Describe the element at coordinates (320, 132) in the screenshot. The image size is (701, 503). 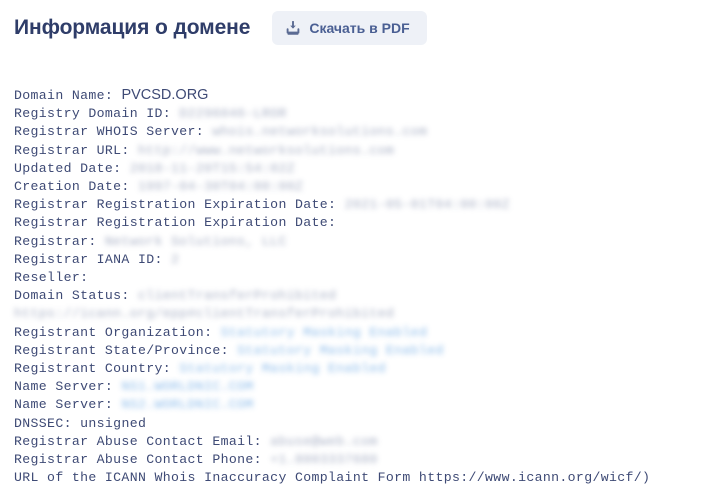
I see `whois-value: whois.networksolutions.com` at that location.